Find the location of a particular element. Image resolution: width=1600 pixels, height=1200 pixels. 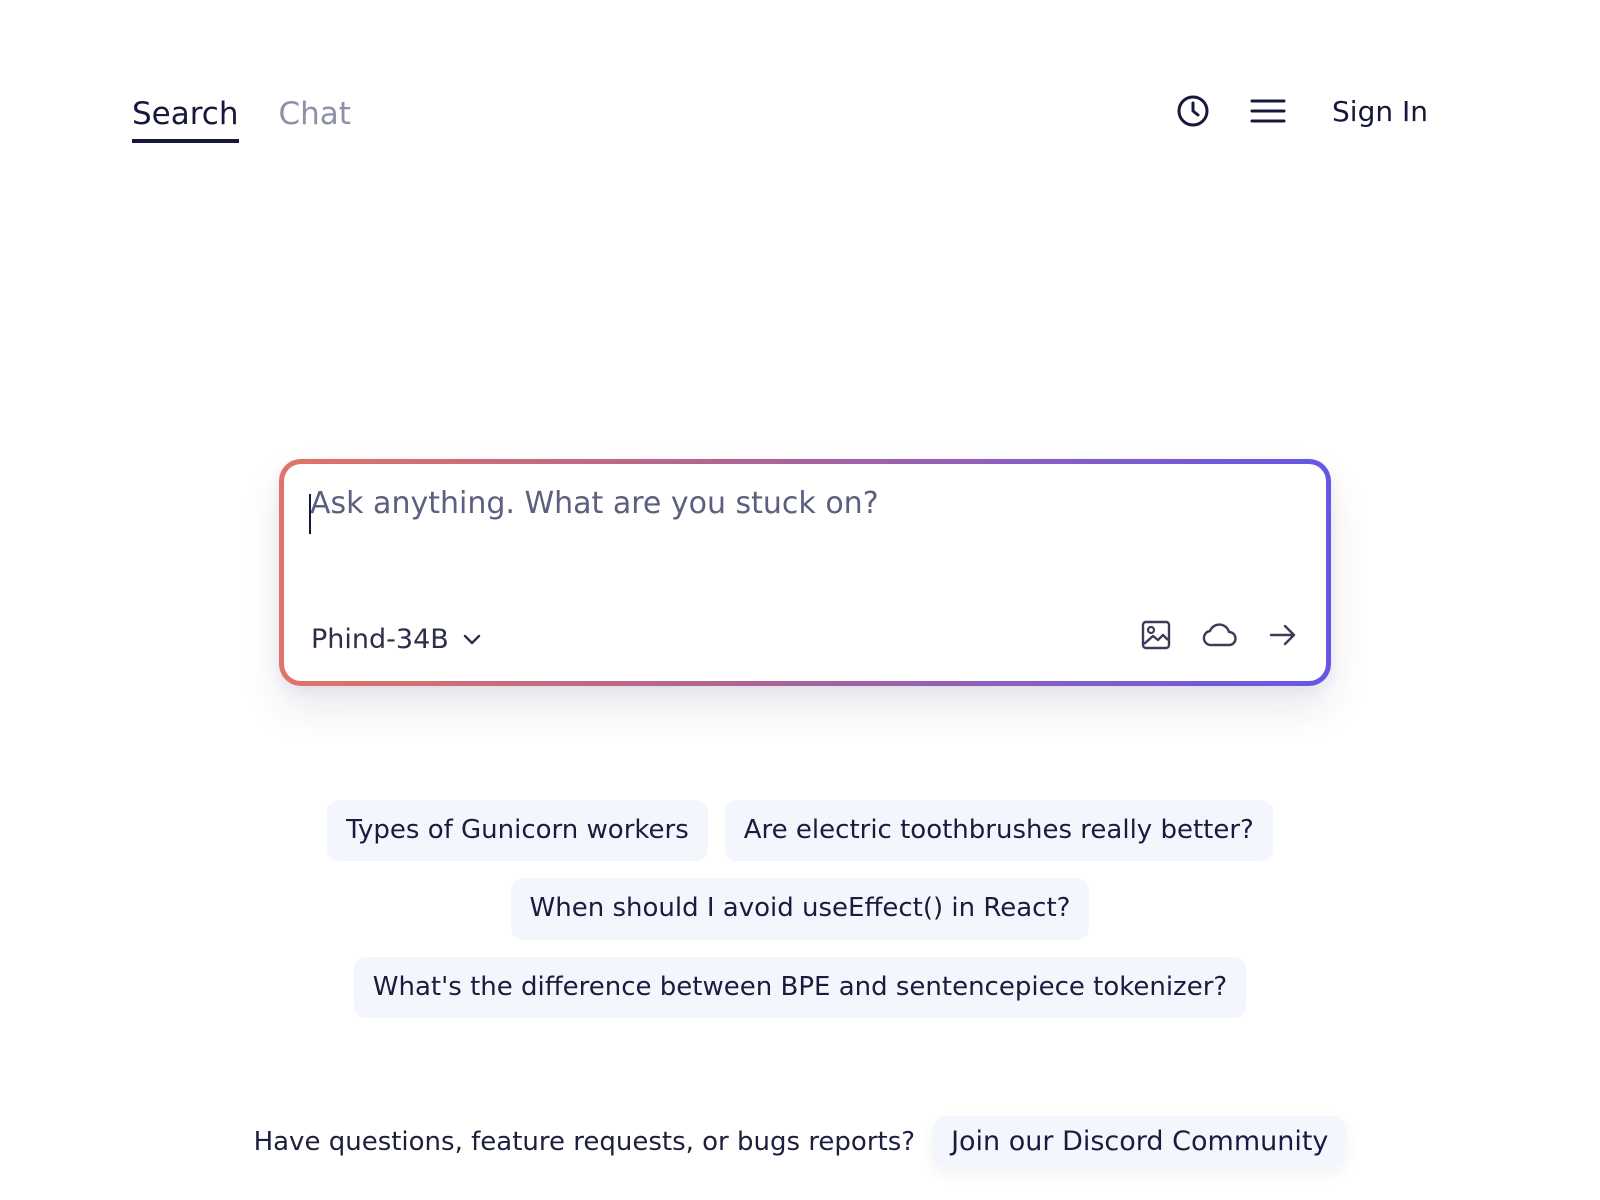

suggestion-chip: Are electric toothbrushes really better? is located at coordinates (998, 831).